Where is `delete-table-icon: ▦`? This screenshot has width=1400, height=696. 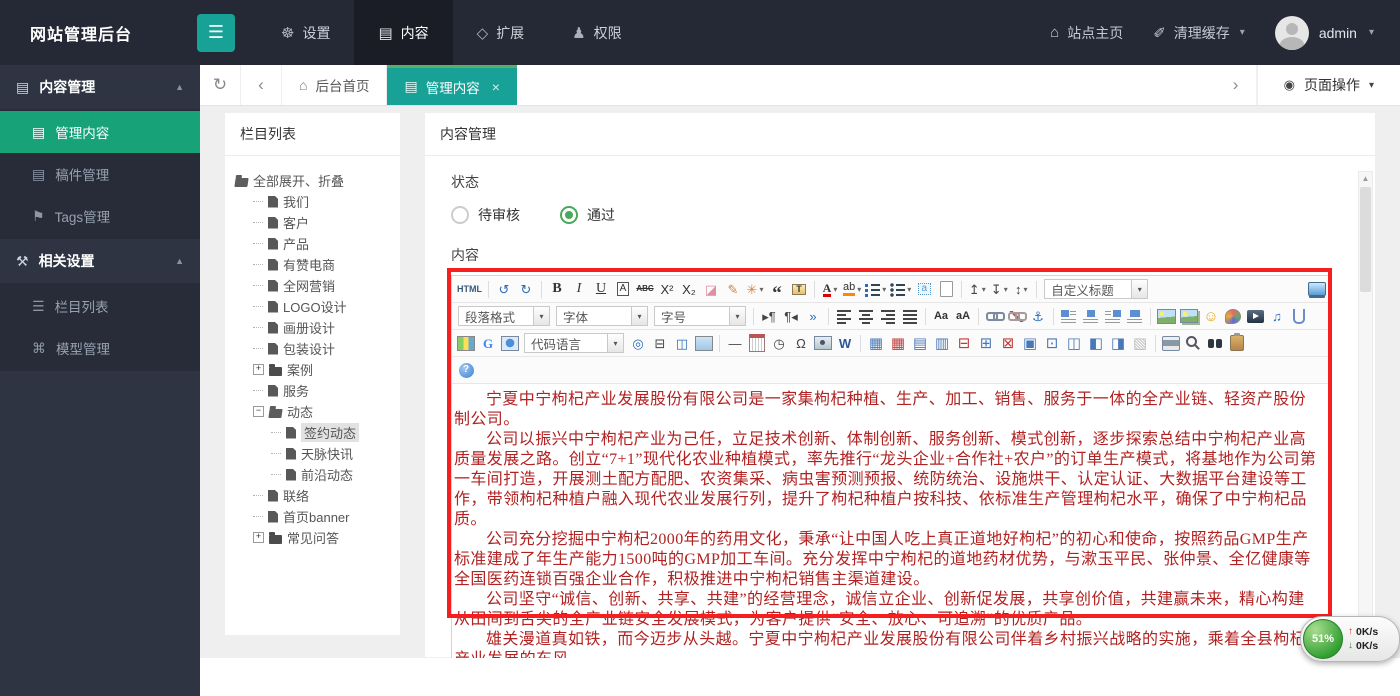 delete-table-icon: ▦ is located at coordinates (898, 343).